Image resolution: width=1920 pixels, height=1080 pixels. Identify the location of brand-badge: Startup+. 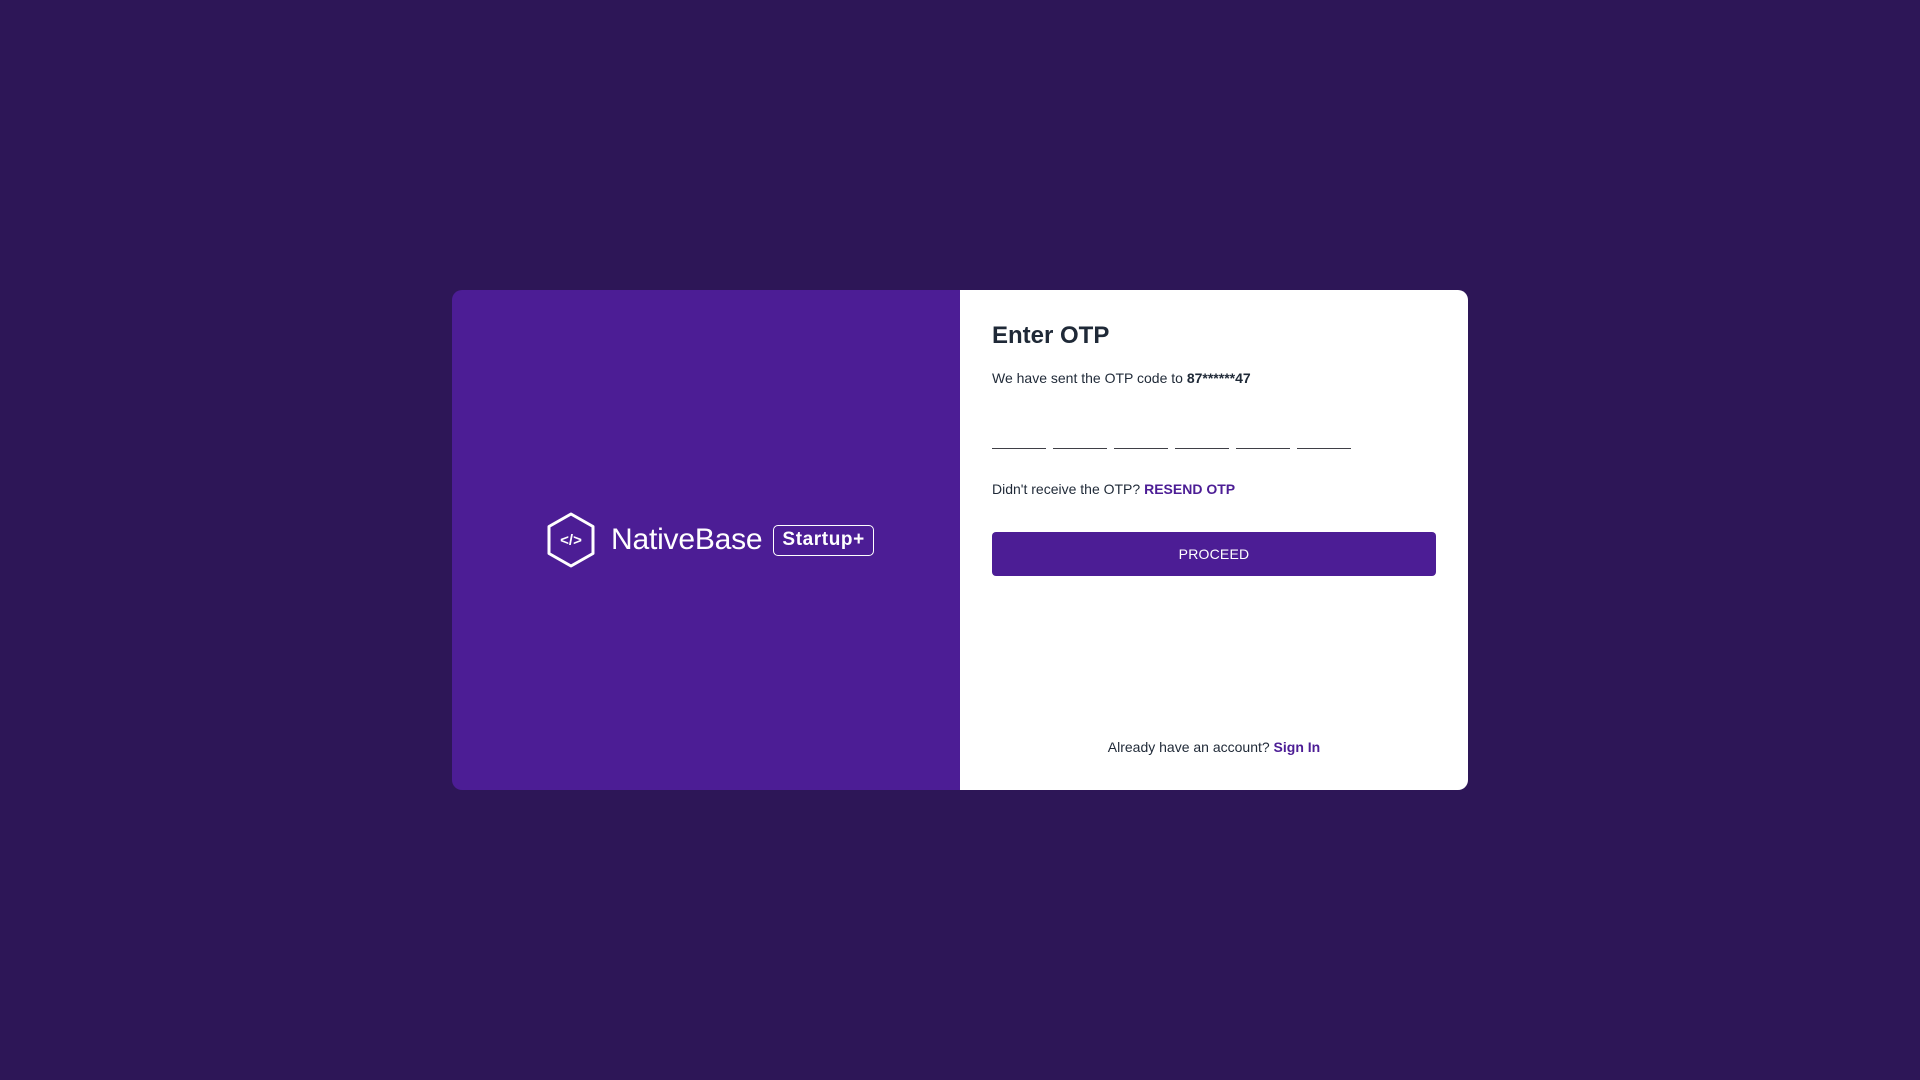
(823, 540).